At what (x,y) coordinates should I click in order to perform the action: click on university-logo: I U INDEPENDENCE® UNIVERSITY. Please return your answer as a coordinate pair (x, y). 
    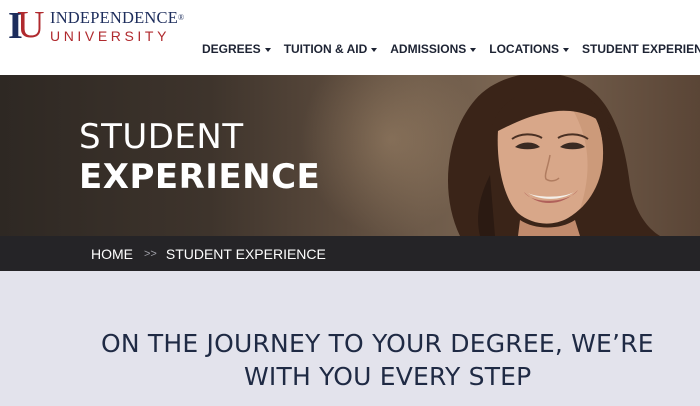
    Looking at the image, I should click on (96, 25).